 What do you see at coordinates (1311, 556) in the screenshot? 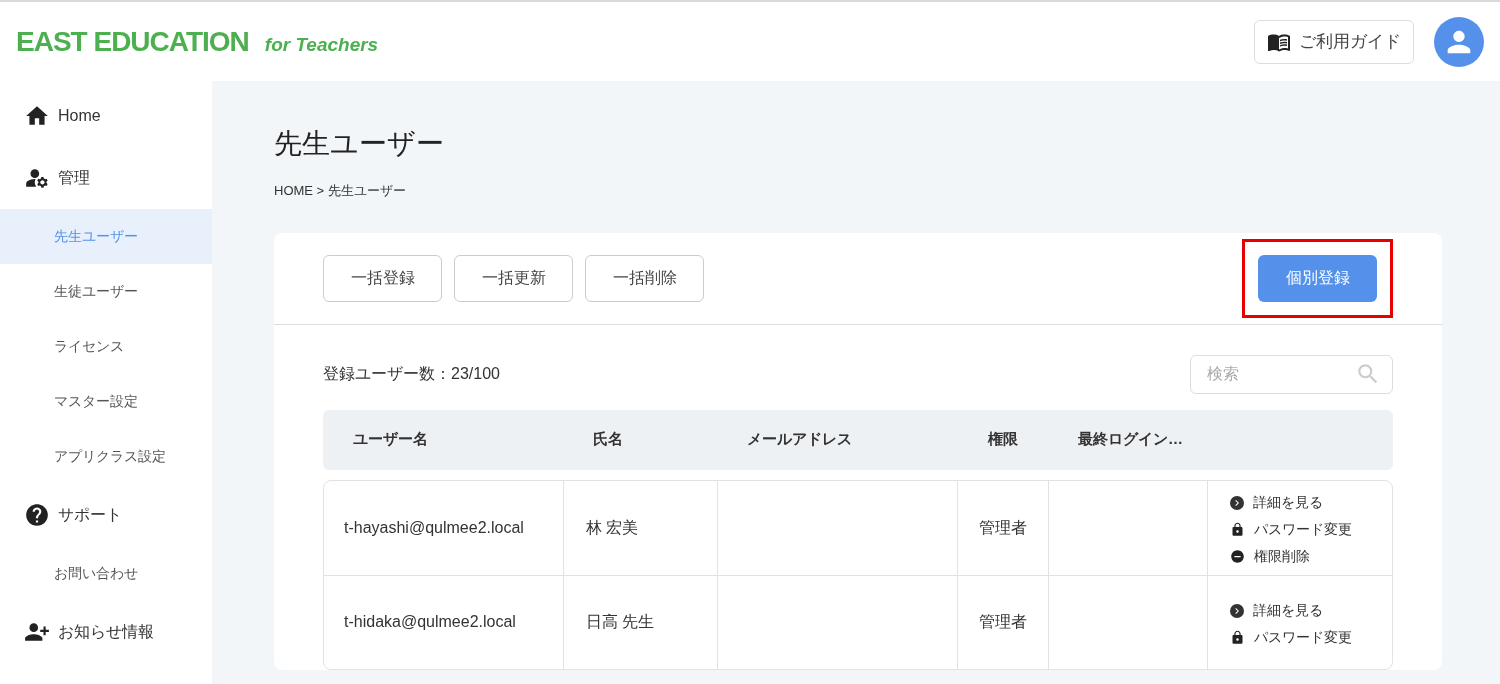
I see `action-link: 権限削除` at bounding box center [1311, 556].